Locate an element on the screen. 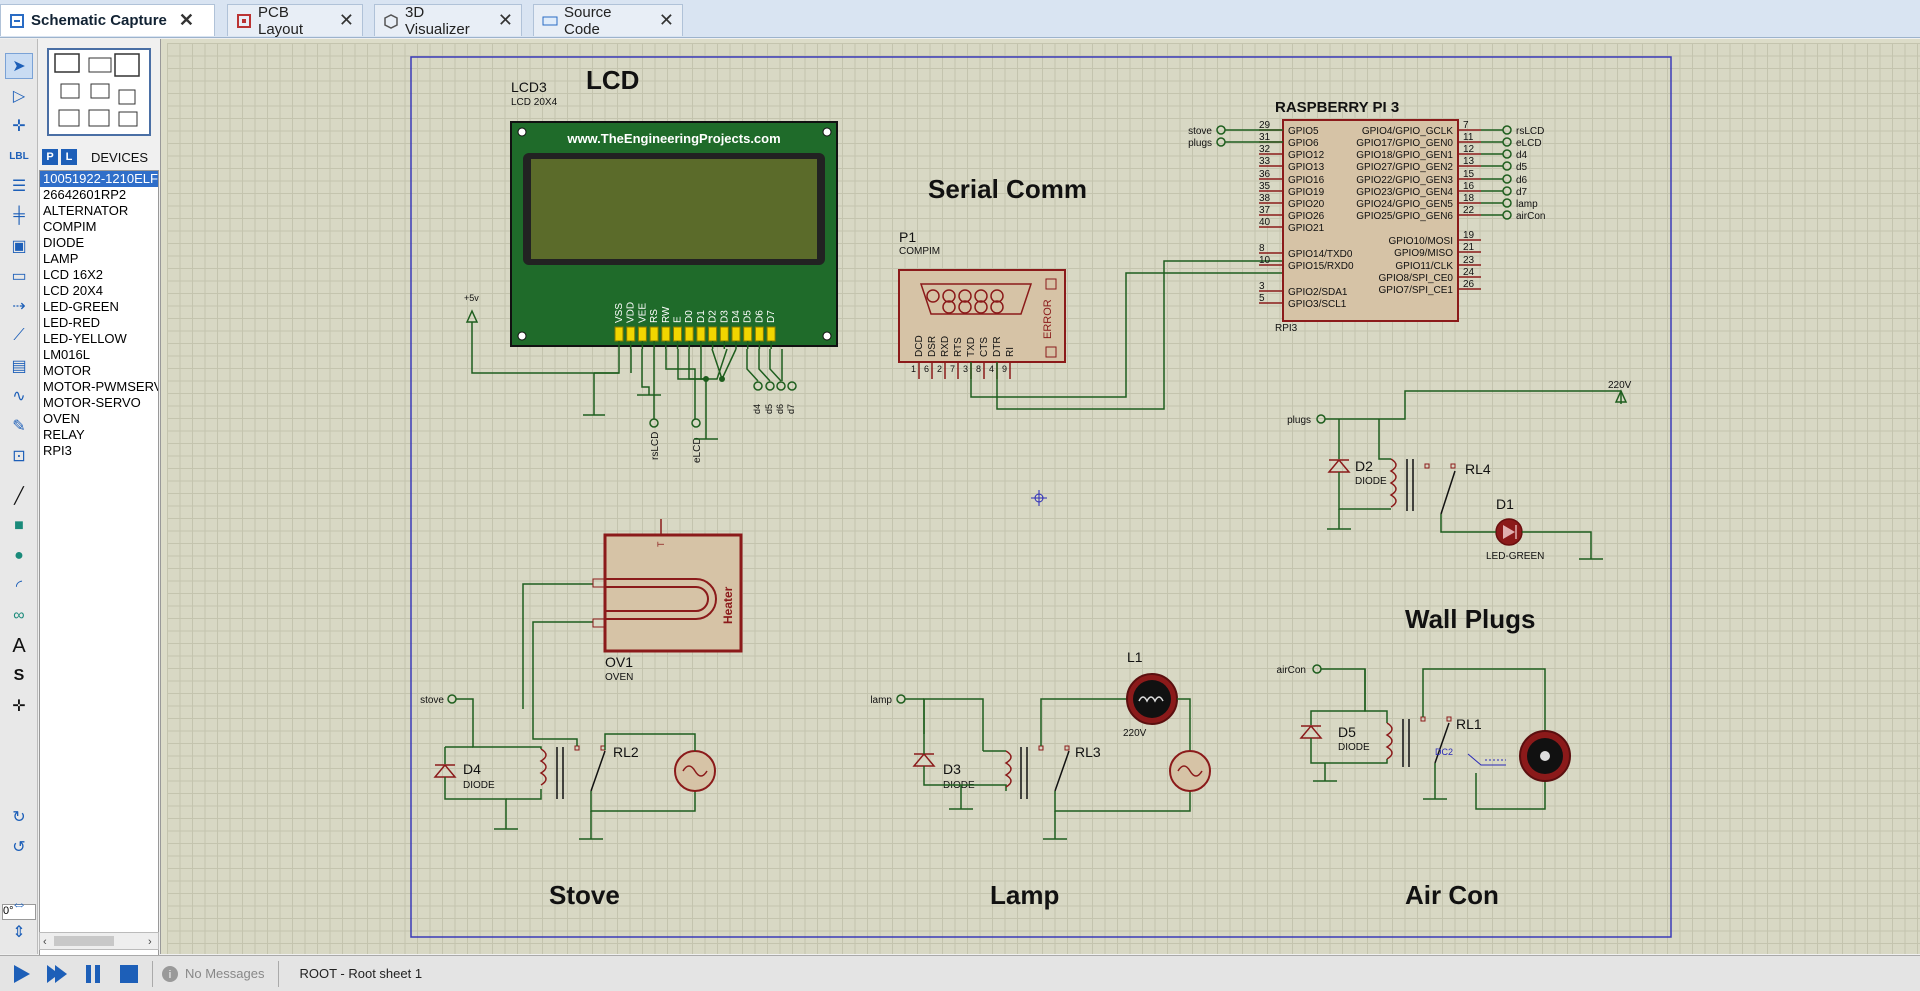  marker-tool-icon: ✛ is located at coordinates (19, 706).